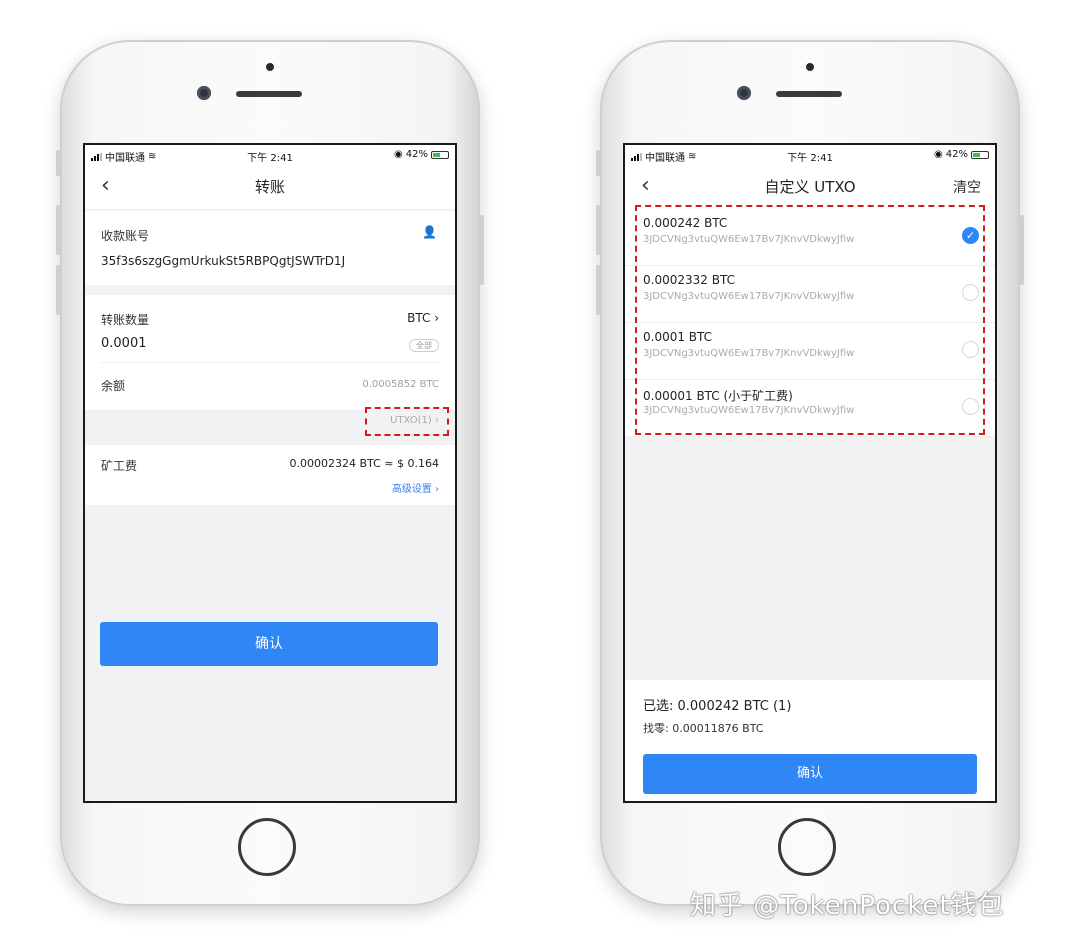  Describe the element at coordinates (119, 466) in the screenshot. I see `fee-label: 矿工费` at that location.